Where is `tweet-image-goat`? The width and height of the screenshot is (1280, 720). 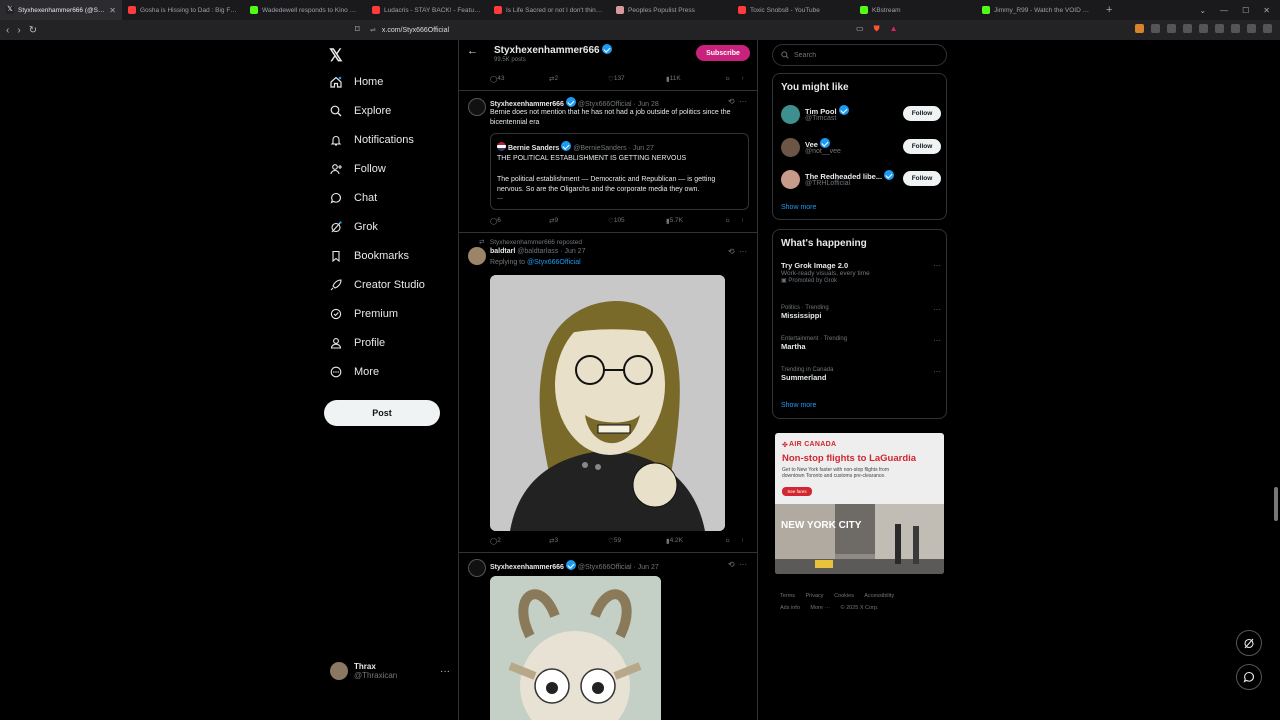
tweet-image-goat is located at coordinates (575, 648).